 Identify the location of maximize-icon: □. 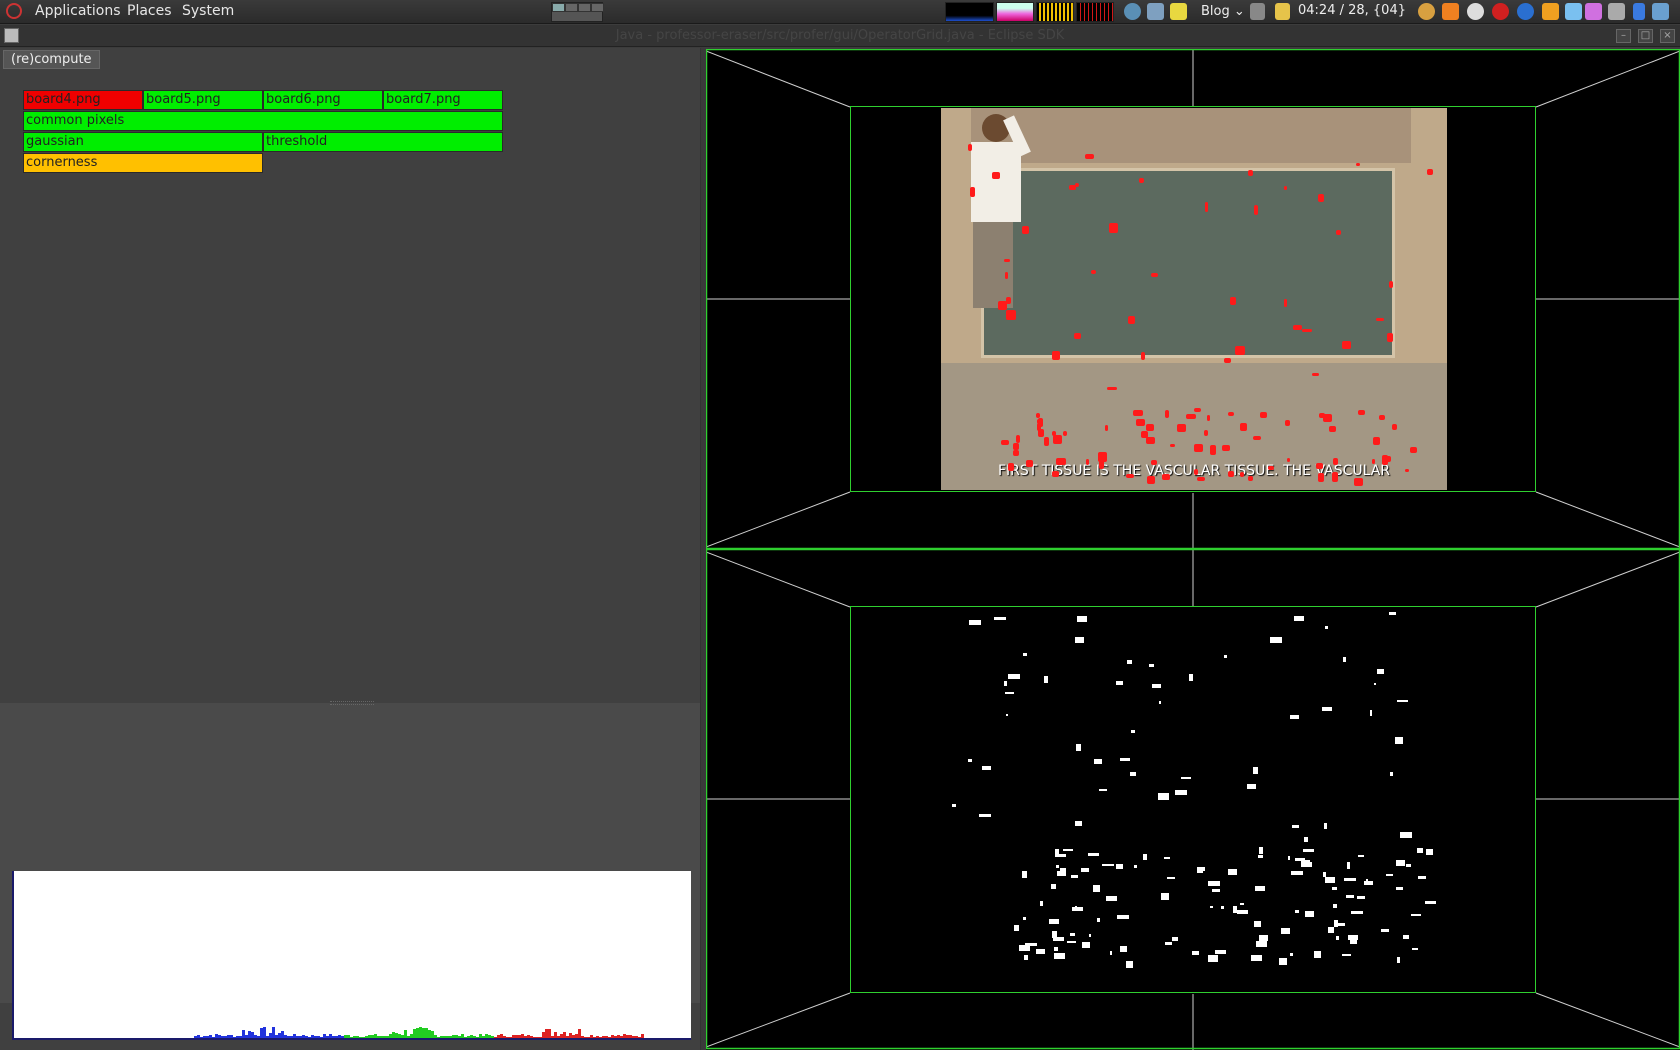
(1645, 36).